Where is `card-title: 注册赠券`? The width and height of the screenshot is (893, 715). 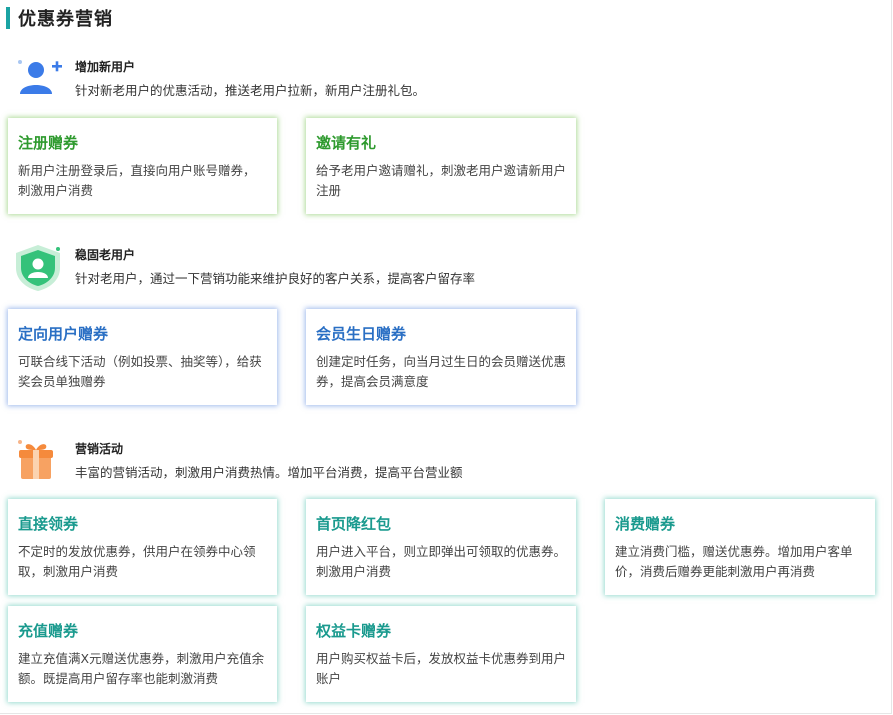 card-title: 注册赠券 is located at coordinates (48, 143).